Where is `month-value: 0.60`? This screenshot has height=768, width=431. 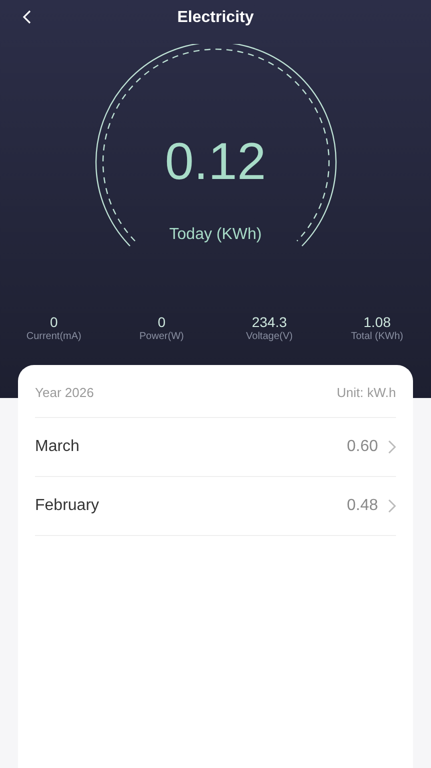
month-value: 0.60 is located at coordinates (362, 447).